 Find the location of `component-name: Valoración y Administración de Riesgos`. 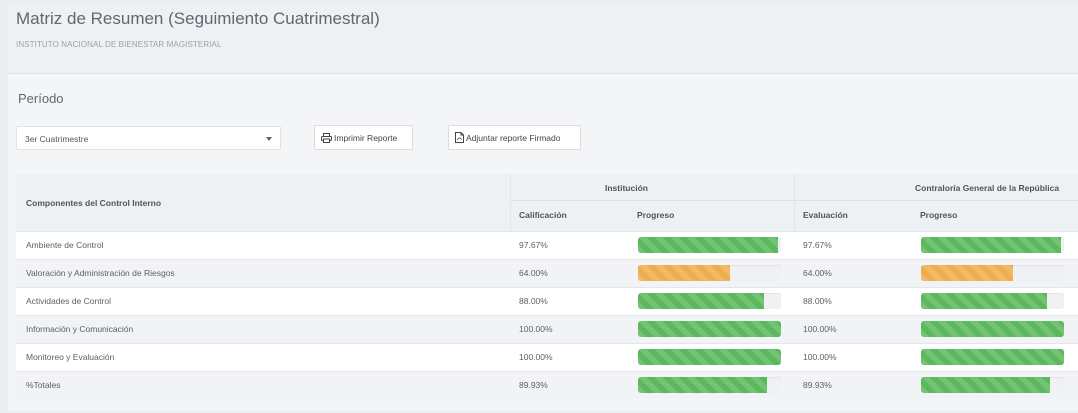

component-name: Valoración y Administración de Riesgos is located at coordinates (100, 273).